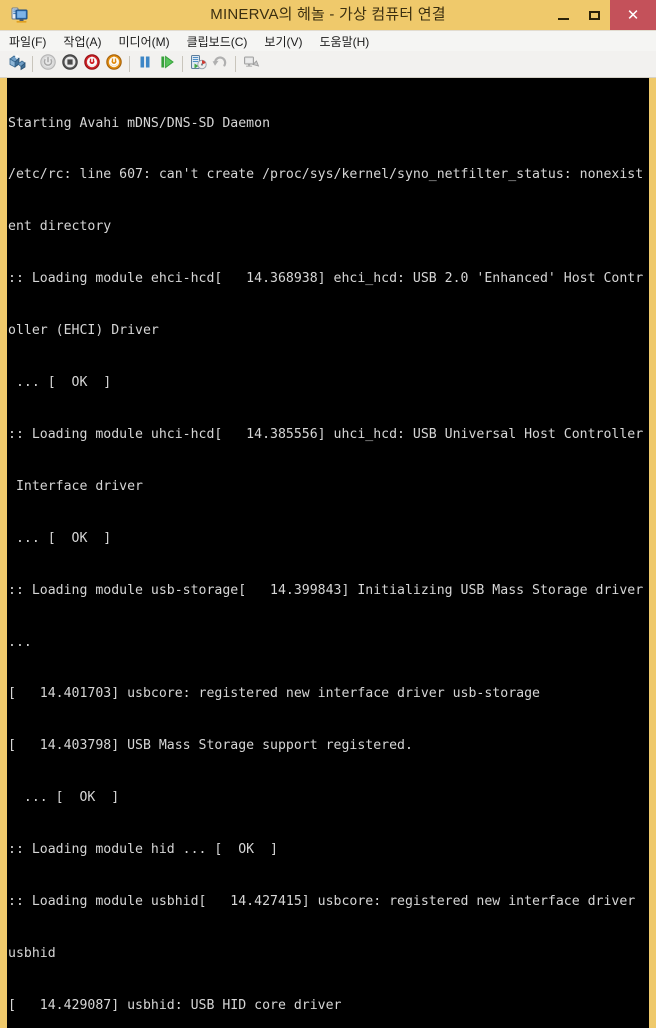 This screenshot has height=1028, width=656. I want to click on menu-view: 보기(V), so click(287, 41).